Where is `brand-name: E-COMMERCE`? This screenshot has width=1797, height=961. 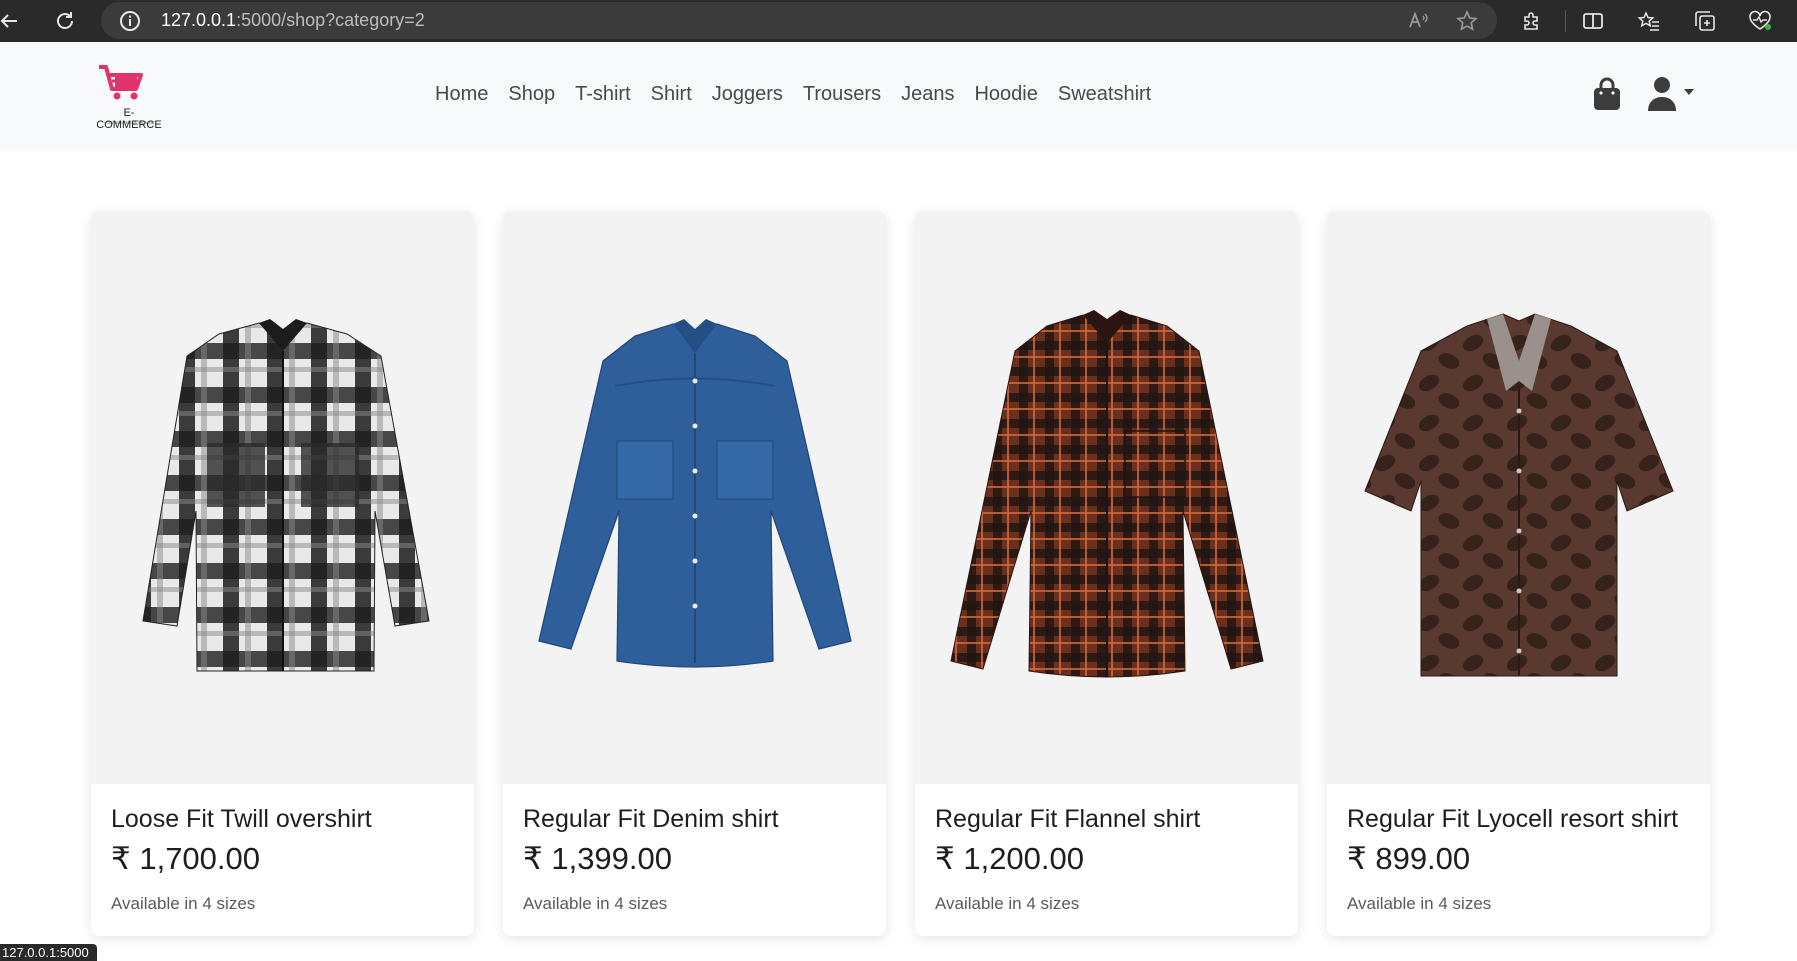
brand-name: E-COMMERCE is located at coordinates (129, 119).